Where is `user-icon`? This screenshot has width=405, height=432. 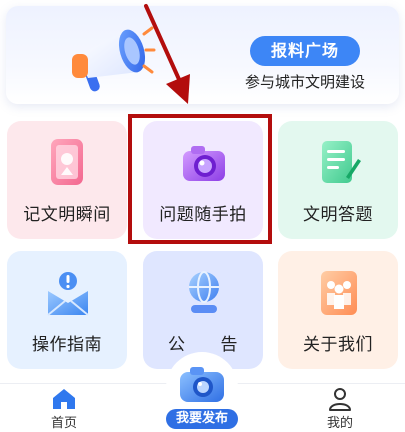
user-icon is located at coordinates (340, 399).